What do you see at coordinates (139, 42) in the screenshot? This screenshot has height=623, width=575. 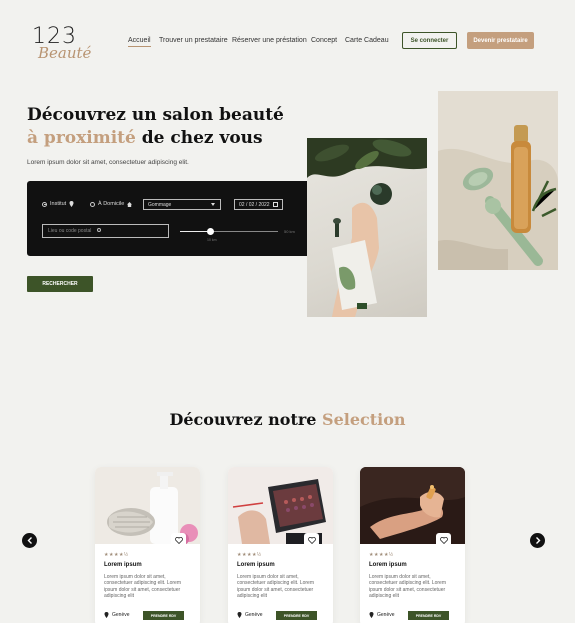 I see `nav-accueil: Accueil` at bounding box center [139, 42].